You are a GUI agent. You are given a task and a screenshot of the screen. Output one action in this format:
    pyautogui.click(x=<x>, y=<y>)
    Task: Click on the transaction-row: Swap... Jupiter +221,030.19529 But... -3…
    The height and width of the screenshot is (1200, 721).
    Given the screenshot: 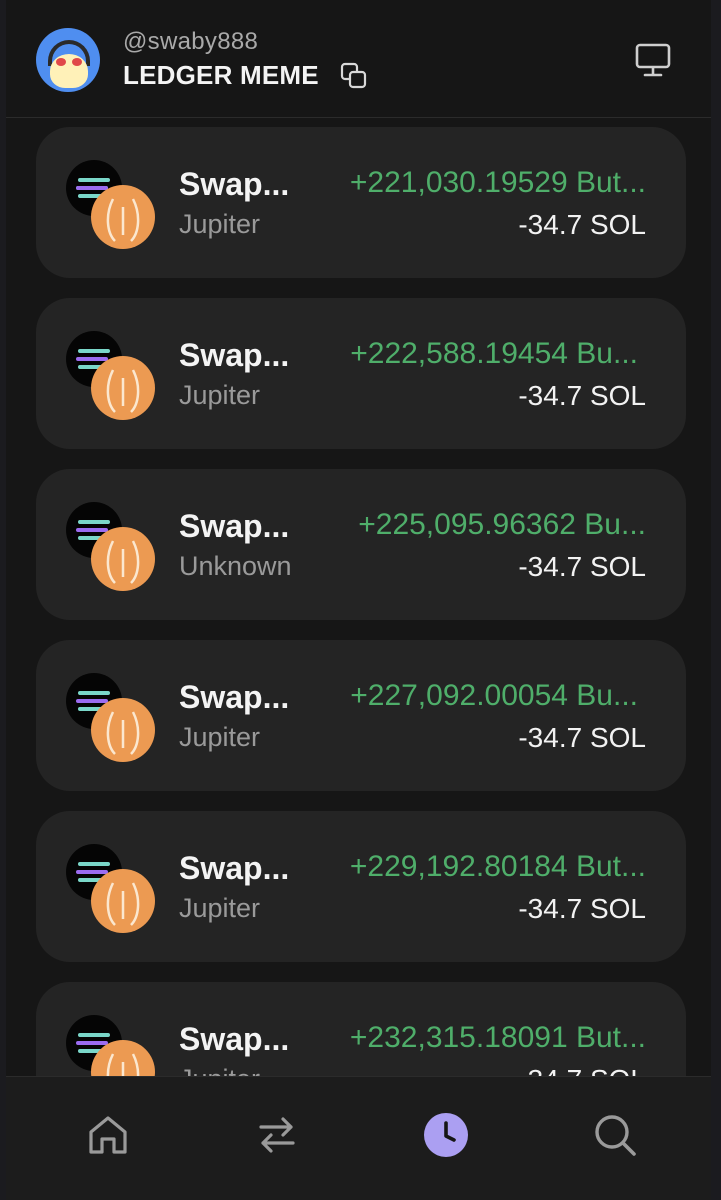 What is the action you would take?
    pyautogui.click(x=361, y=202)
    